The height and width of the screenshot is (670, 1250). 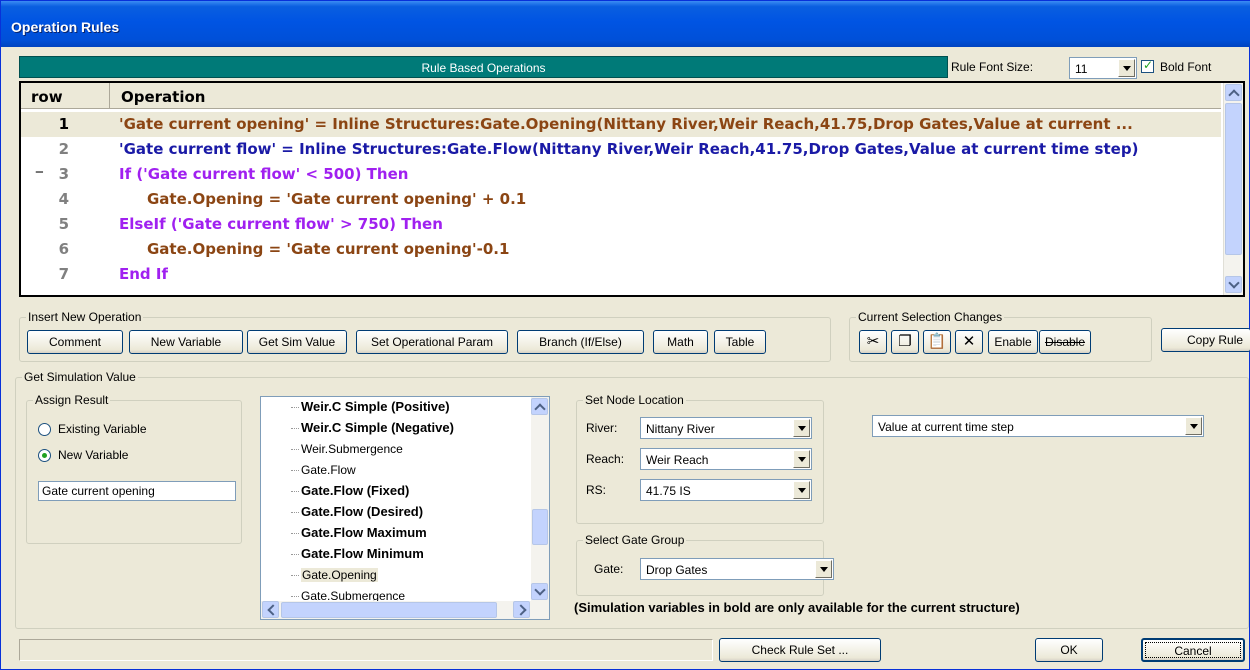 I want to click on grid-vertical-scrollbar, so click(x=1233, y=189).